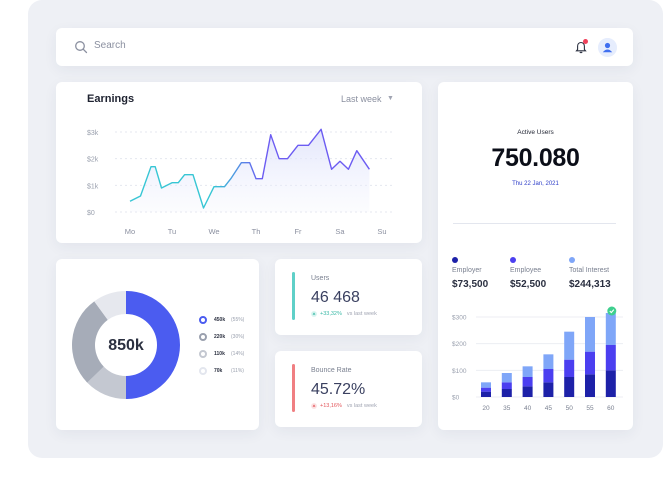 This screenshot has height=498, width=663. What do you see at coordinates (130, 231) in the screenshot?
I see `x-tick-label: Mo` at bounding box center [130, 231].